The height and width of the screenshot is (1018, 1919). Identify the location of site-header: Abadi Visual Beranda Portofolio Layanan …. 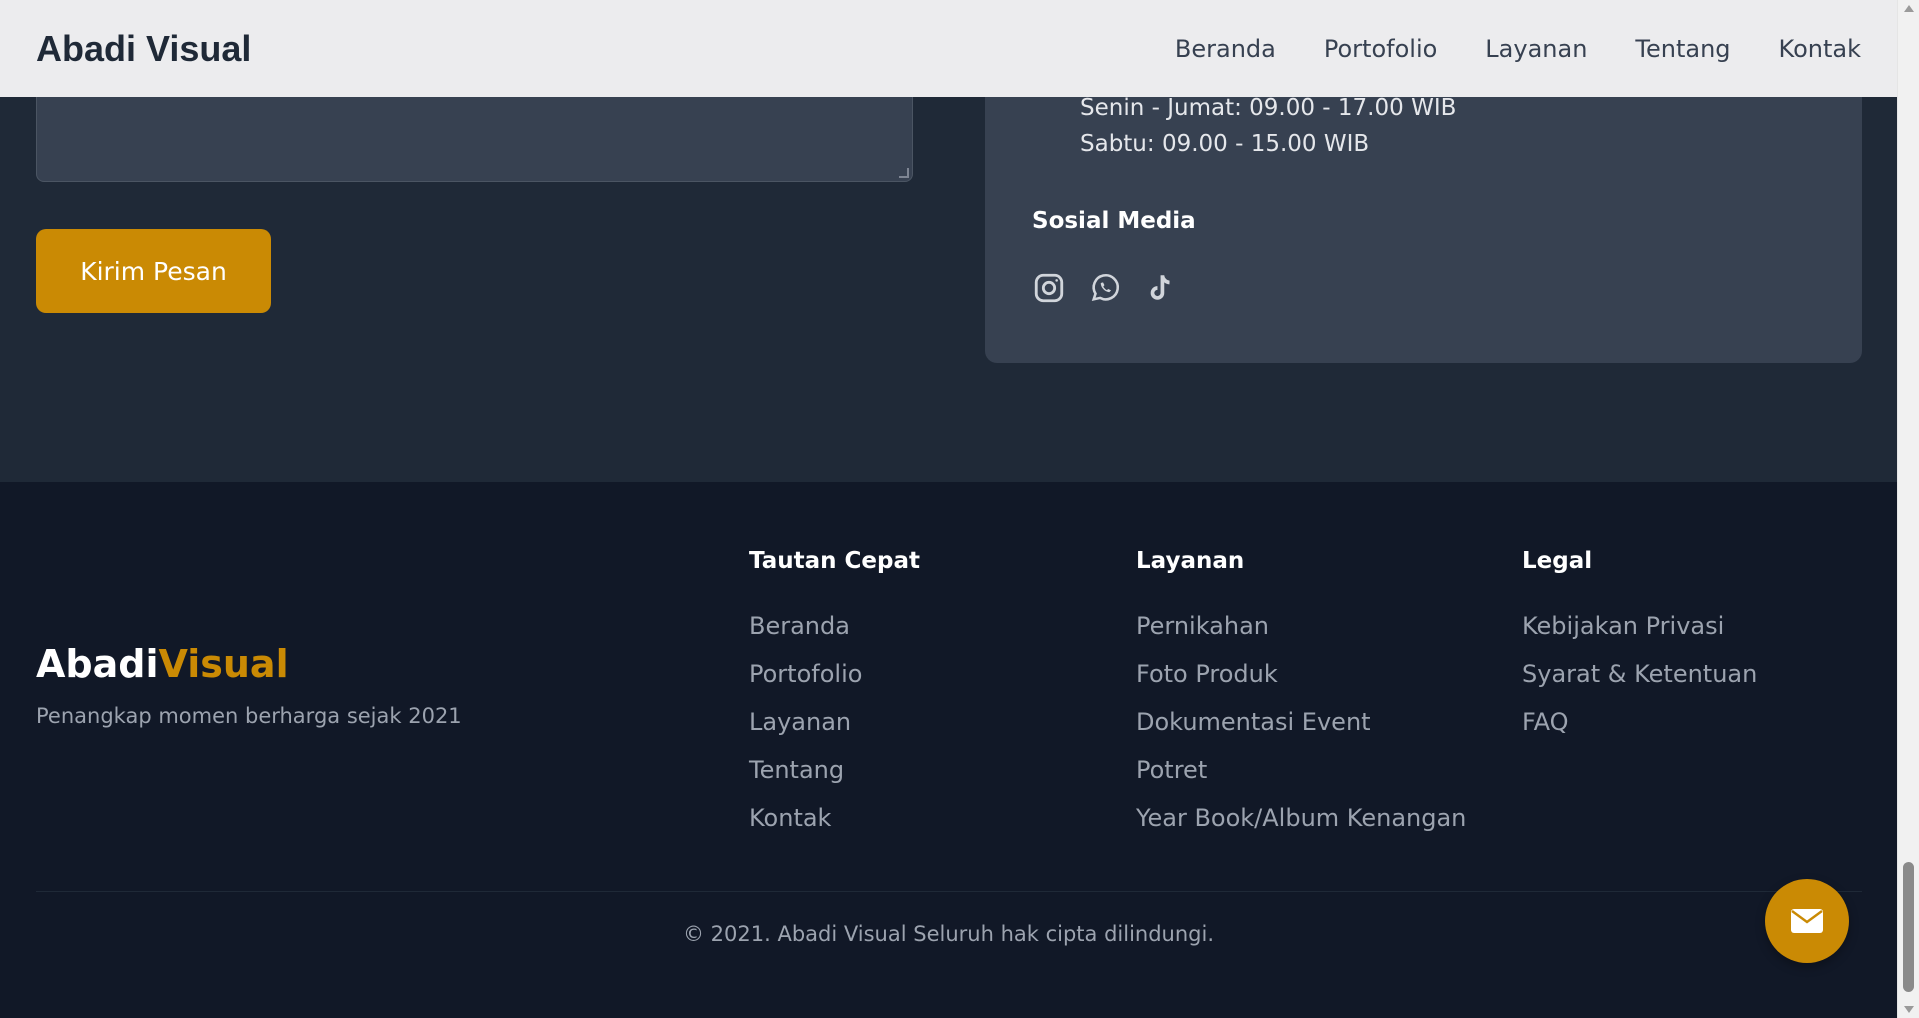
(948, 48).